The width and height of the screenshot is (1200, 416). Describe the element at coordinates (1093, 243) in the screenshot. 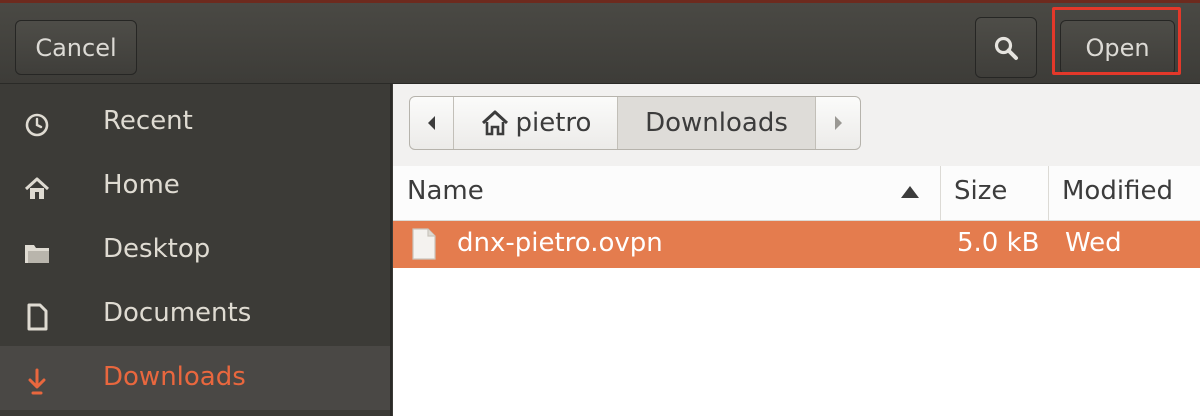

I see `file-modified: Wed` at that location.